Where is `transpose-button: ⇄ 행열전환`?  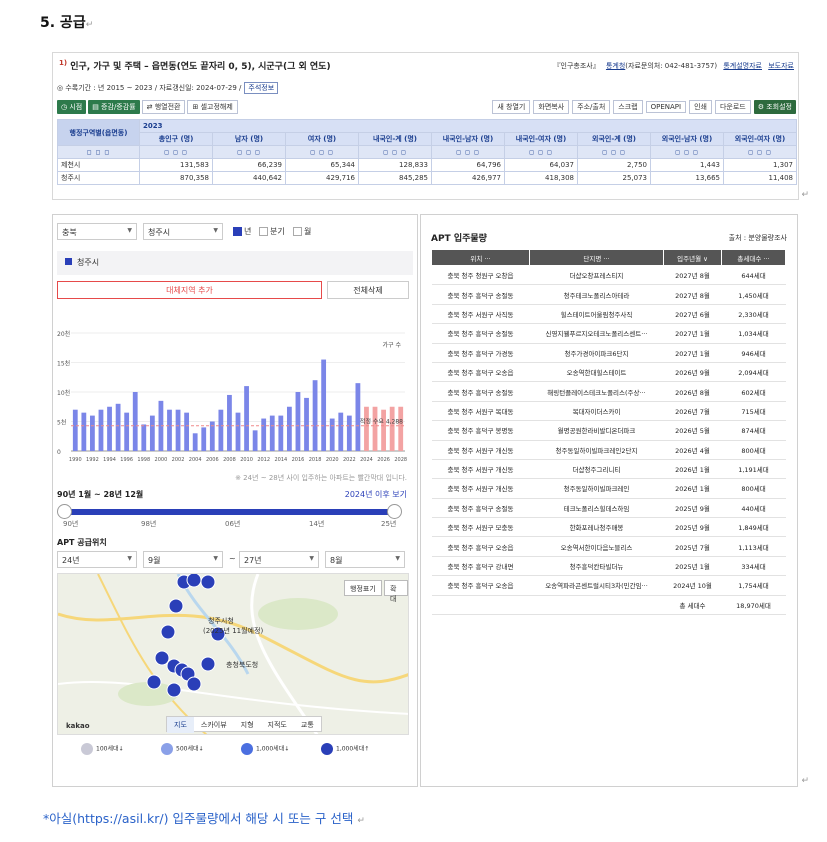 transpose-button: ⇄ 행열전환 is located at coordinates (163, 107).